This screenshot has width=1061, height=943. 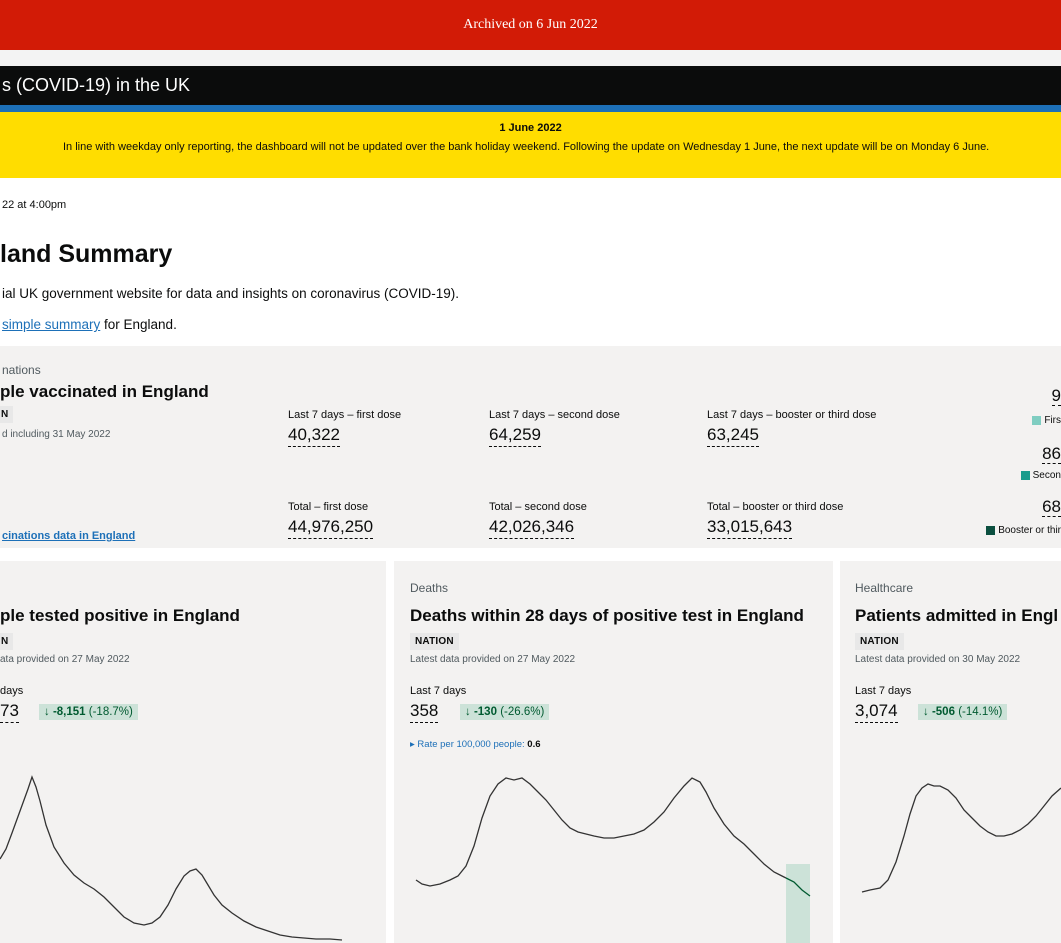 What do you see at coordinates (980, 712) in the screenshot?
I see `change-percent: (-14.1%)` at bounding box center [980, 712].